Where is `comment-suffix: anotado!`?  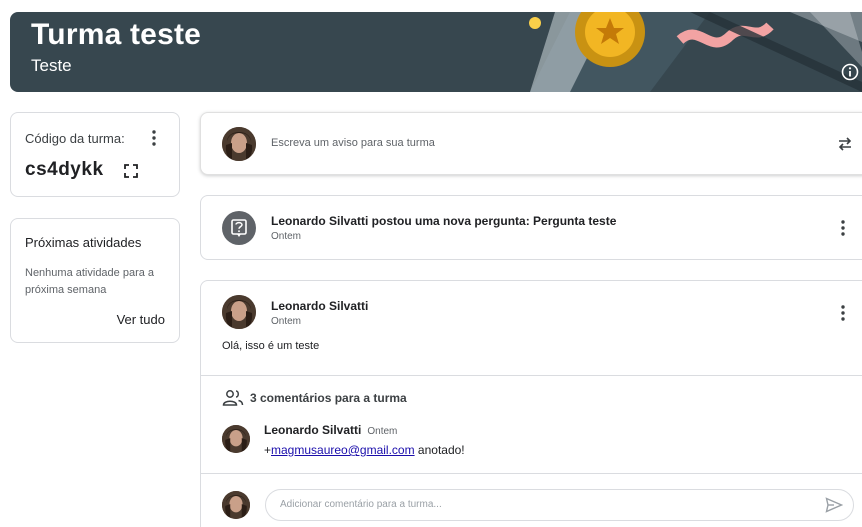 comment-suffix: anotado! is located at coordinates (439, 450).